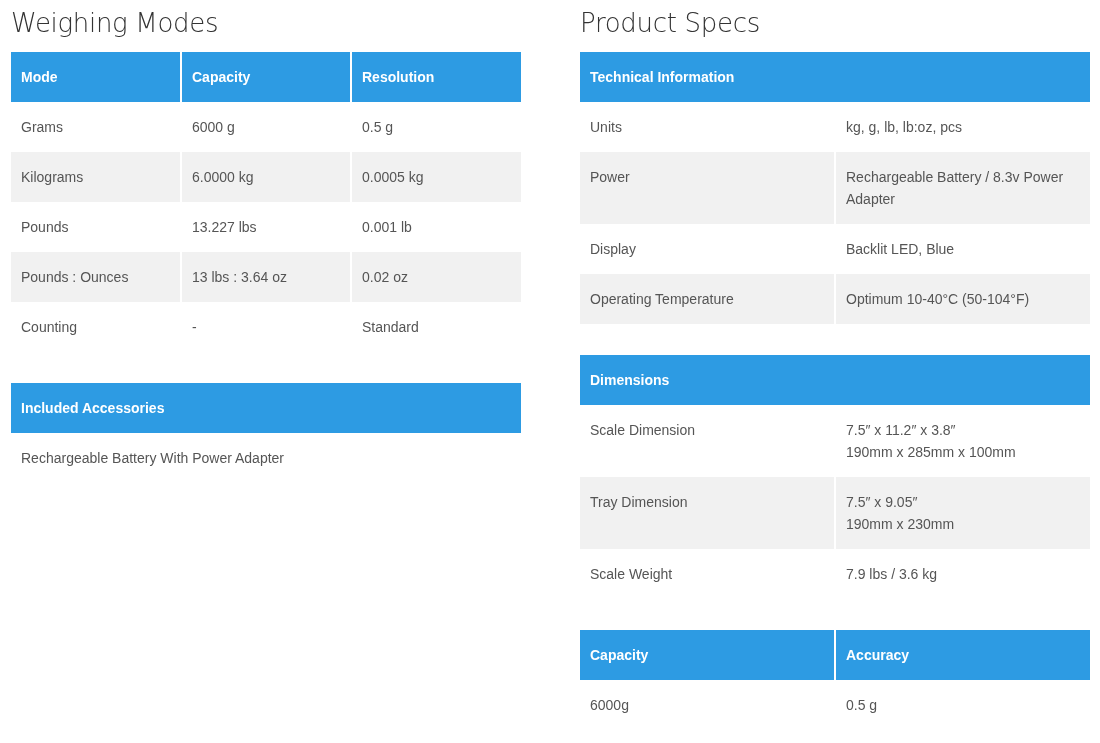 The height and width of the screenshot is (743, 1100). I want to click on table-cell: Kilograms, so click(96, 177).